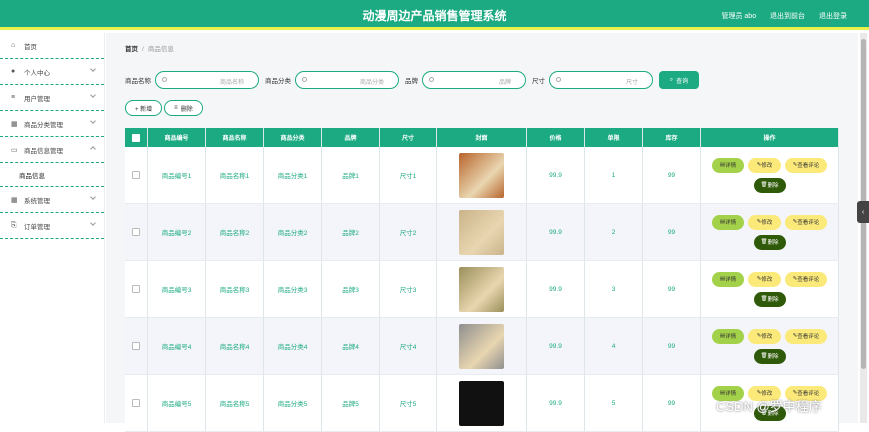 The height and width of the screenshot is (432, 869). What do you see at coordinates (52, 200) in the screenshot?
I see `sidebar-item-system: ▦ 系统管理` at bounding box center [52, 200].